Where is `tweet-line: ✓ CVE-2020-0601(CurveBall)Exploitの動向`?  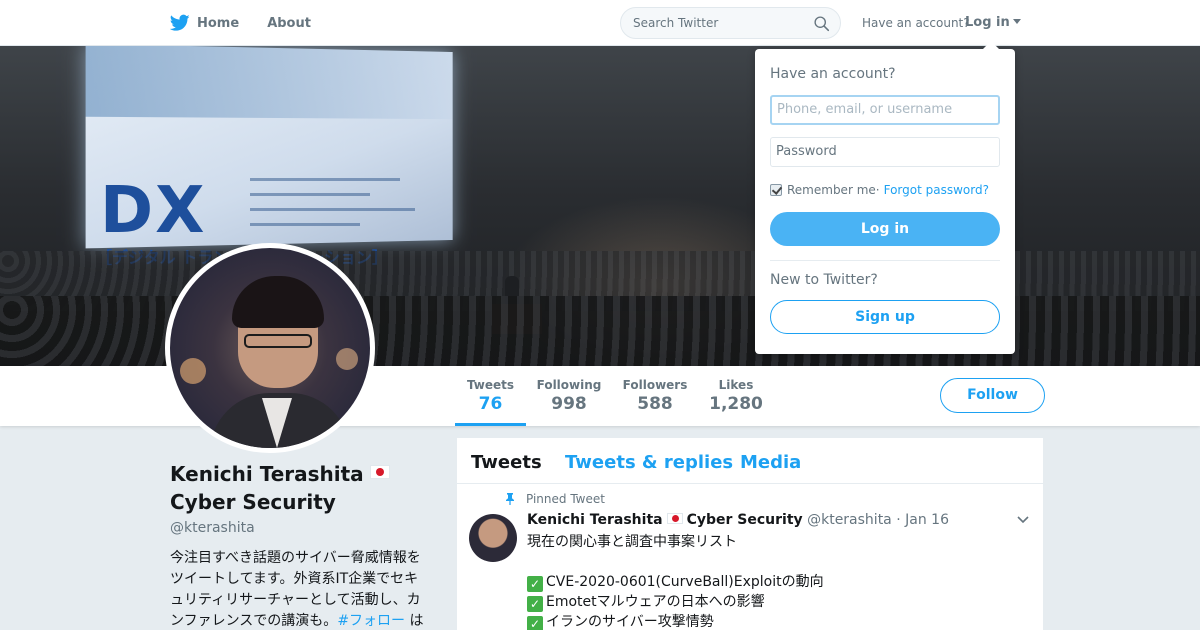 tweet-line: ✓ CVE-2020-0601(CurveBall)Exploitの動向 is located at coordinates (675, 582).